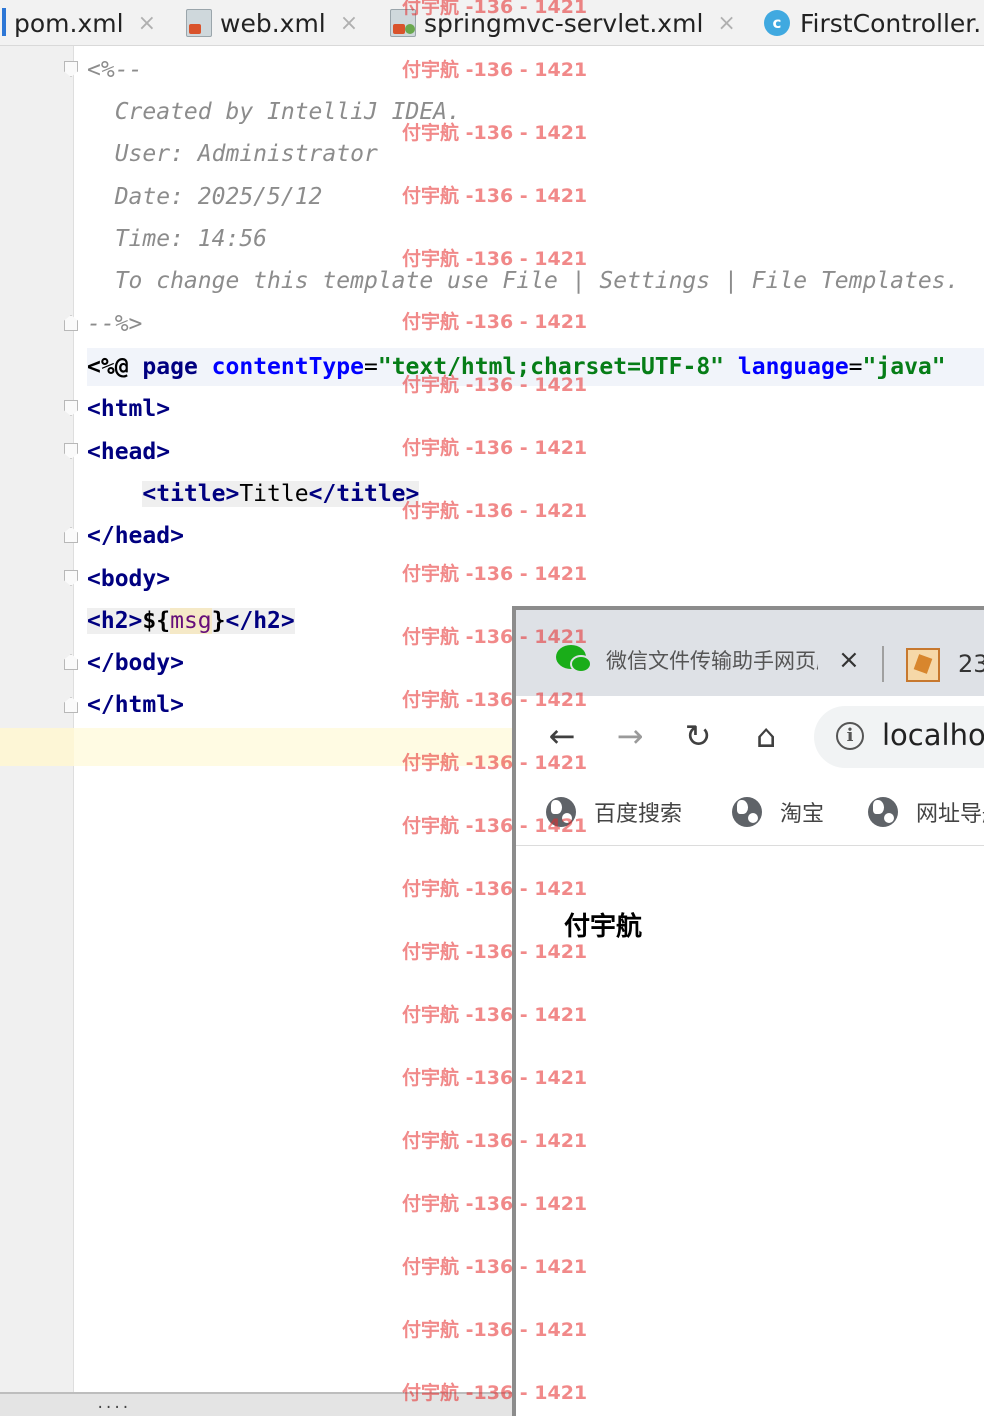 This screenshot has width=984, height=1416. What do you see at coordinates (177, 239) in the screenshot?
I see `code-line-comment: Time: 14:56` at bounding box center [177, 239].